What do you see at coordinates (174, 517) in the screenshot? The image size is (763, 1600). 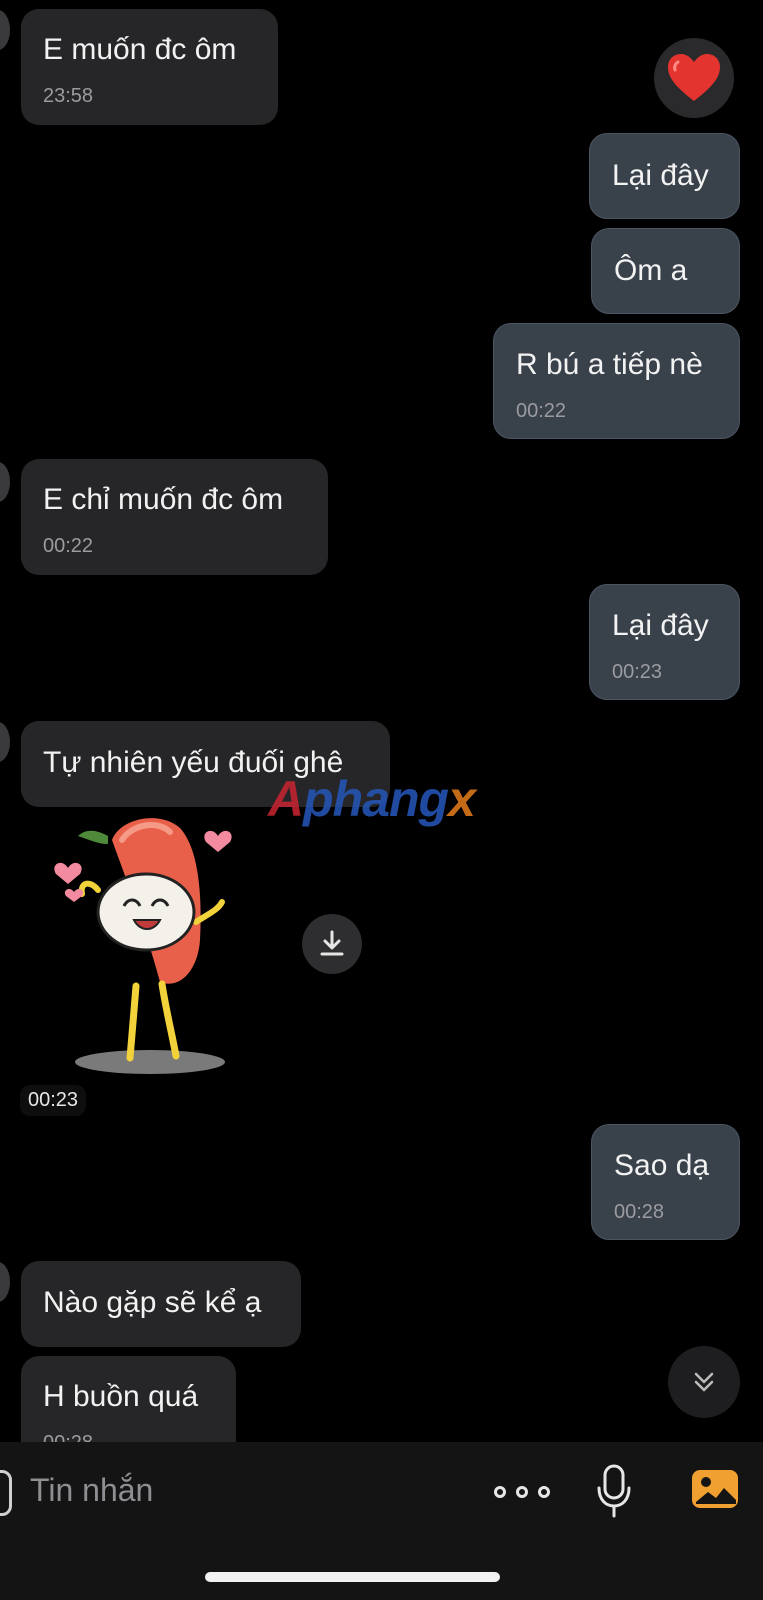 I see `message-bubble-incoming: E chỉ muốn đc ôm 00:22` at bounding box center [174, 517].